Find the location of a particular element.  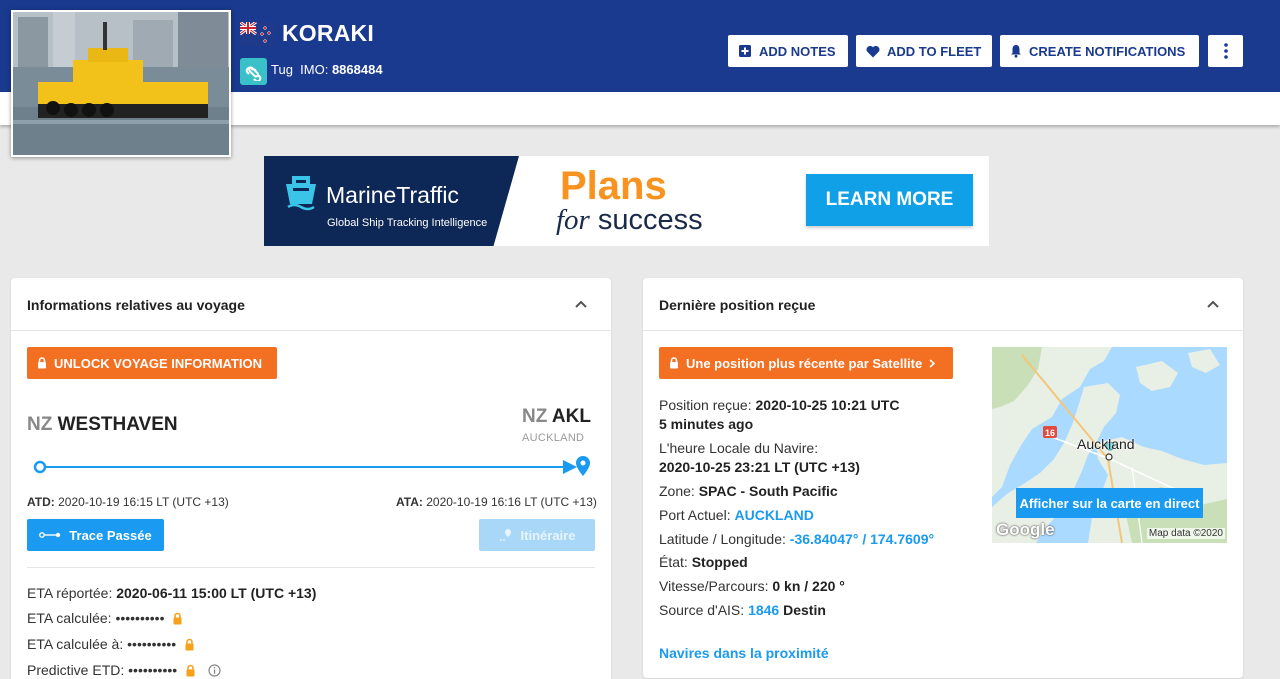

unlock-voyage-label: UNLOCK VOYAGE INFORMATION is located at coordinates (158, 363).